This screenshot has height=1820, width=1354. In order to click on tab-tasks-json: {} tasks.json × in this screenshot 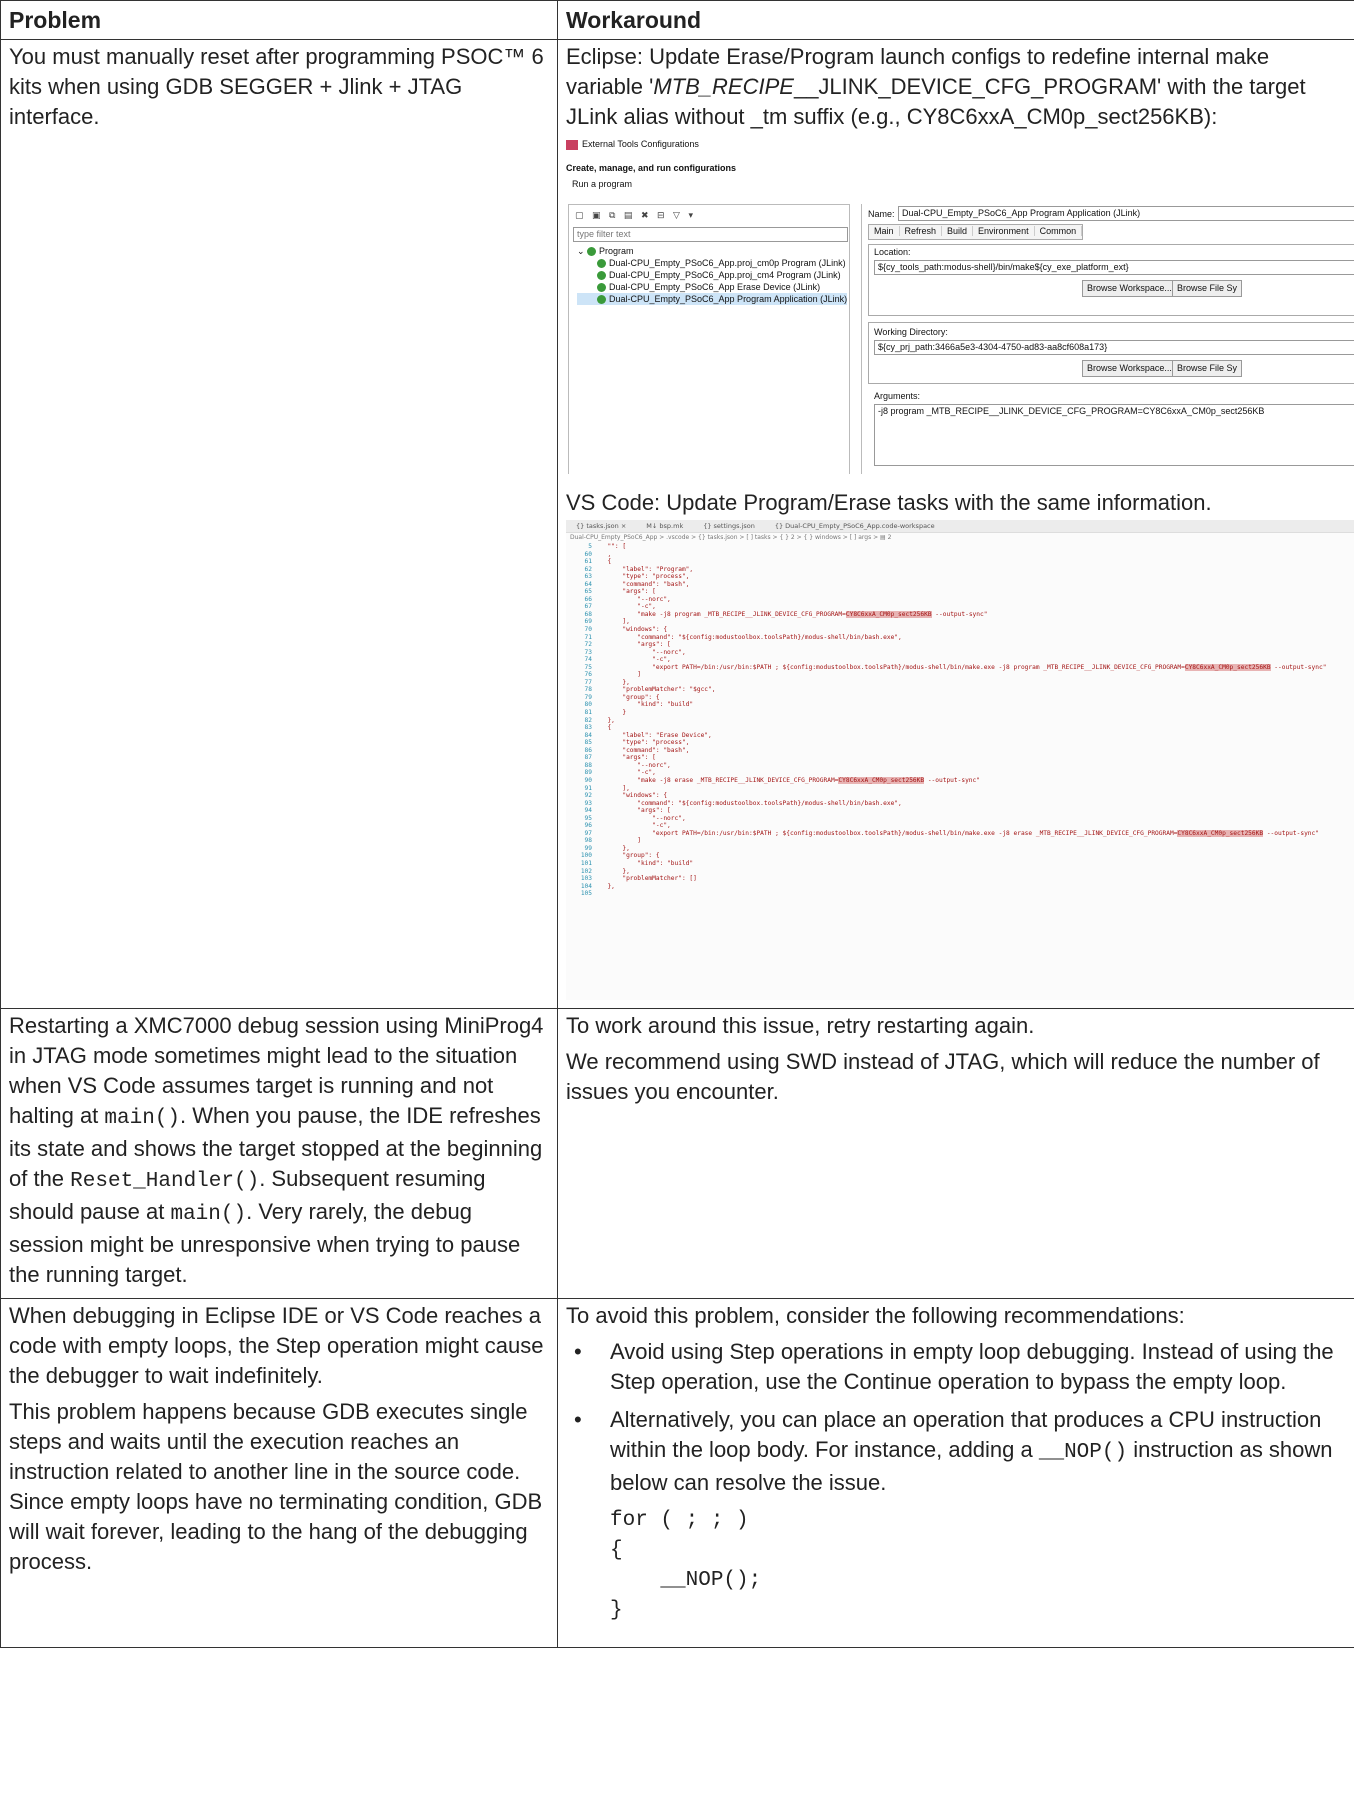, I will do `click(601, 526)`.